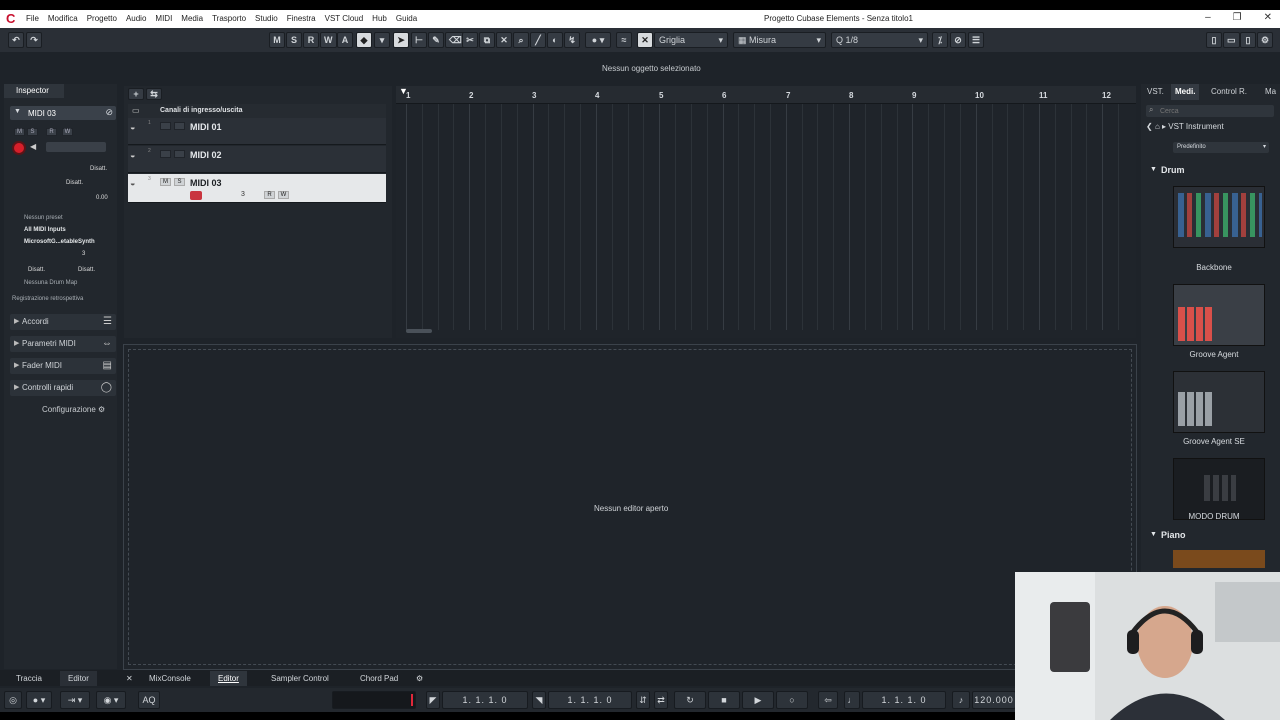  What do you see at coordinates (102, 18) in the screenshot?
I see `menu-progetto: Progetto` at bounding box center [102, 18].